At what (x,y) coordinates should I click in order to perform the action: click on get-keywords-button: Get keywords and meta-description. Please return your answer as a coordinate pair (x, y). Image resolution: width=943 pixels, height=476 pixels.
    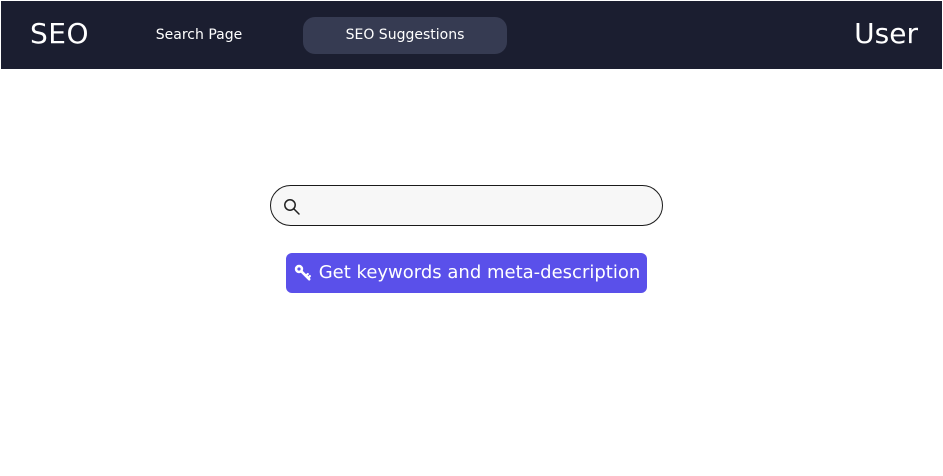
    Looking at the image, I should click on (466, 273).